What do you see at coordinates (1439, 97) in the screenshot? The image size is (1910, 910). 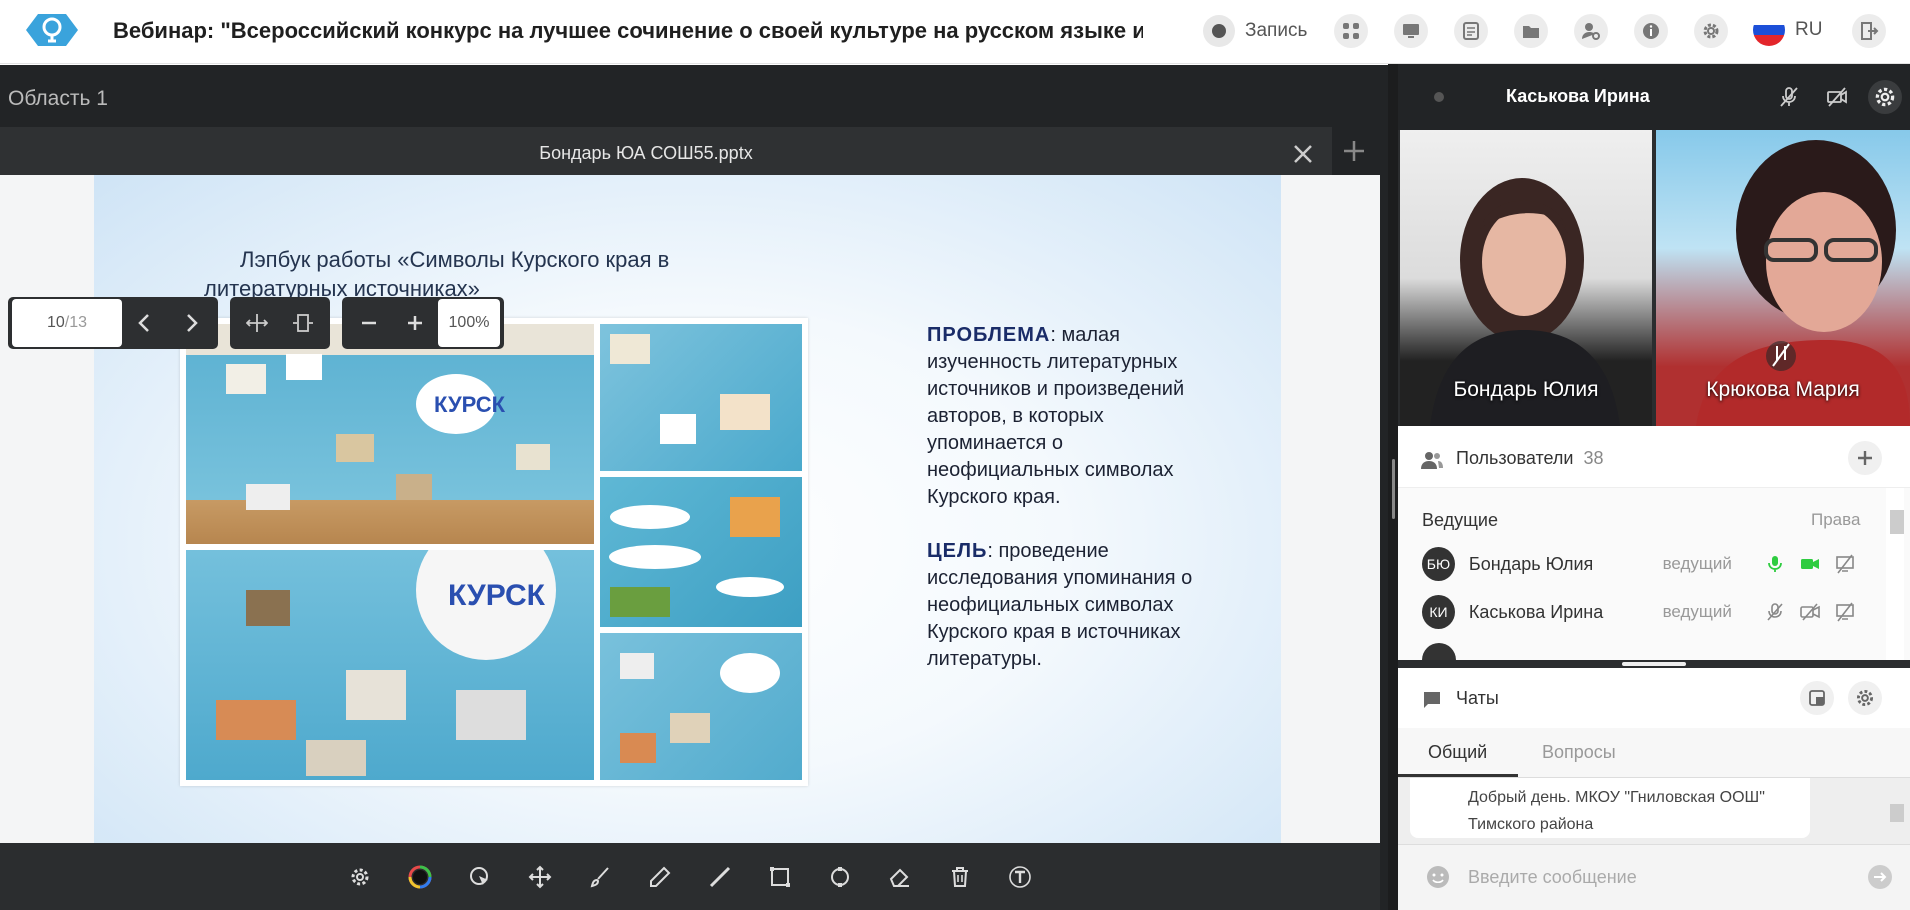 I see `status-indicator` at bounding box center [1439, 97].